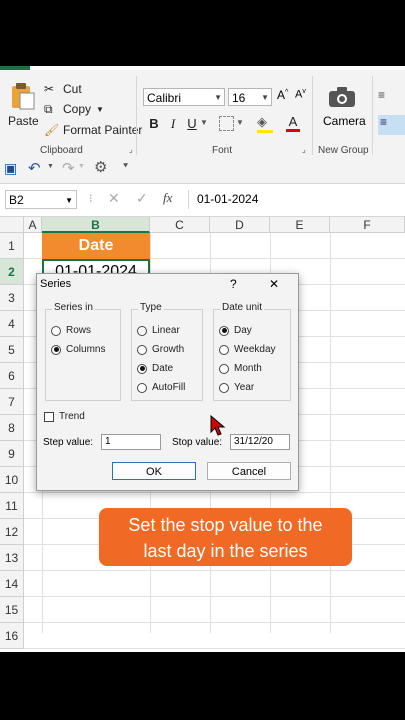 The height and width of the screenshot is (720, 405). Describe the element at coordinates (114, 198) in the screenshot. I see `cancel-entry-icon: ✕` at that location.